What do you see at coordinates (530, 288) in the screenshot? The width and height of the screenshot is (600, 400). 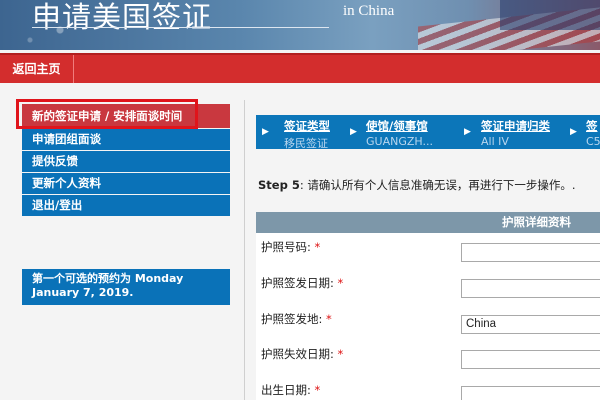 I see `issue-date-input` at bounding box center [530, 288].